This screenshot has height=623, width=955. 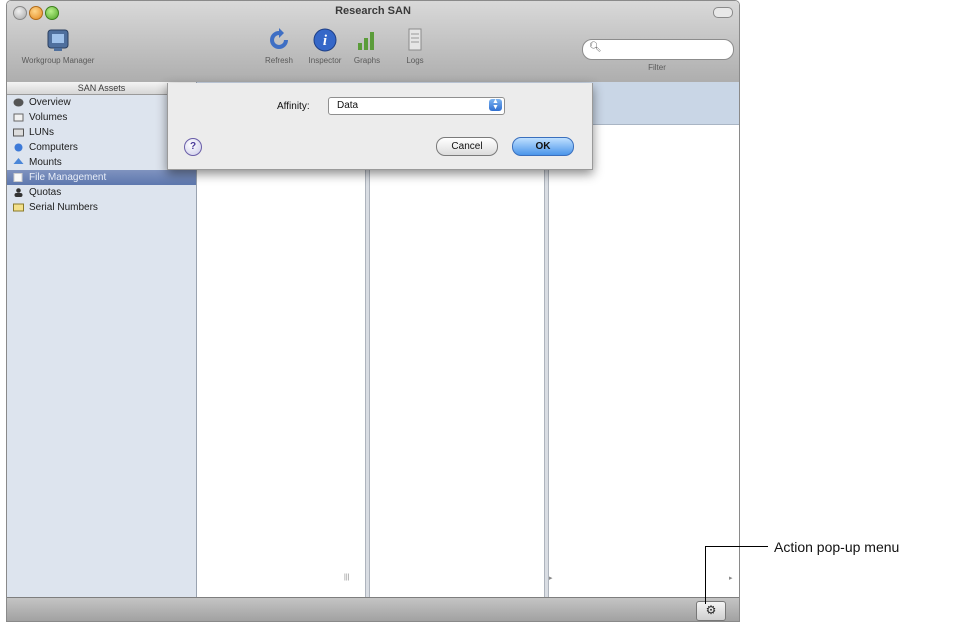 I want to click on action-popup-menu-button: ⚙, so click(x=711, y=611).